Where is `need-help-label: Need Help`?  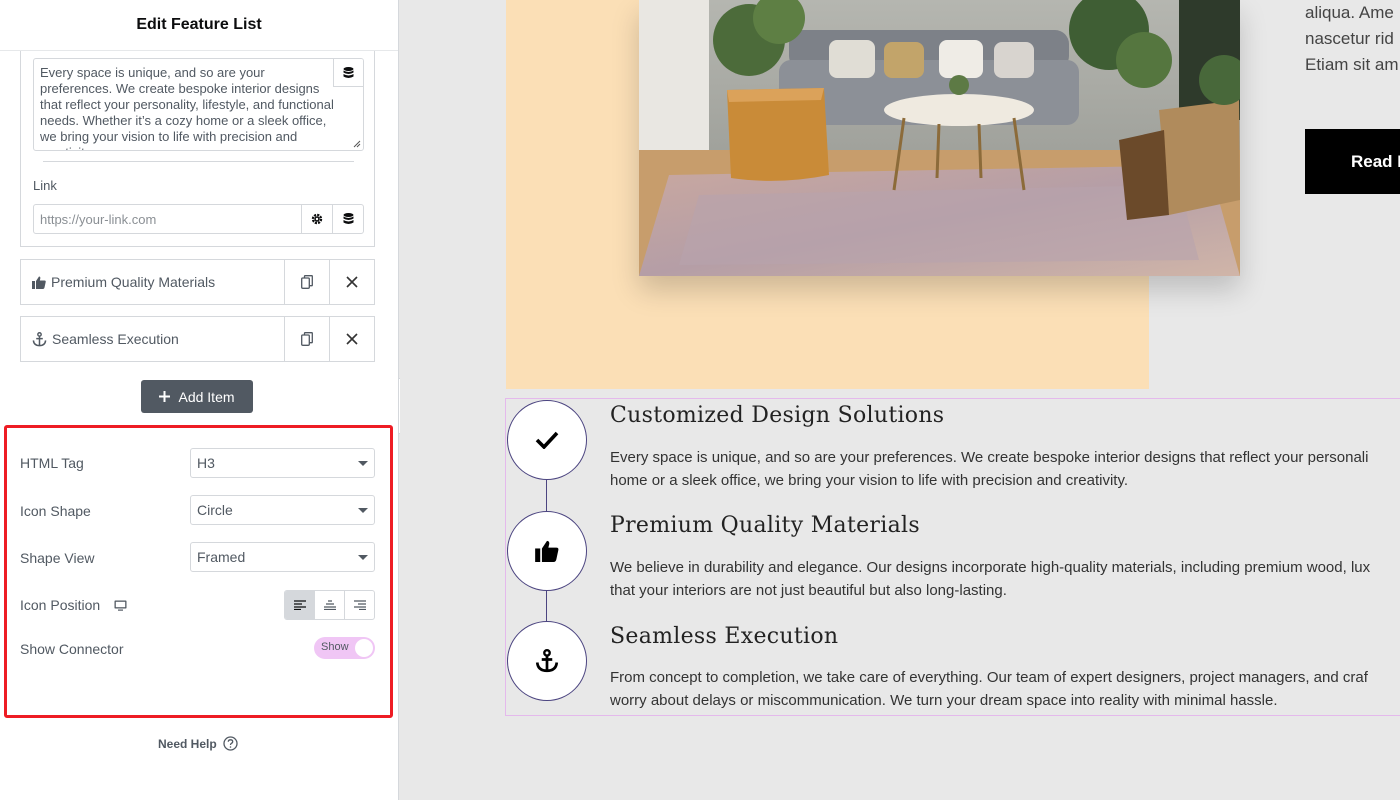
need-help-label: Need Help is located at coordinates (187, 743).